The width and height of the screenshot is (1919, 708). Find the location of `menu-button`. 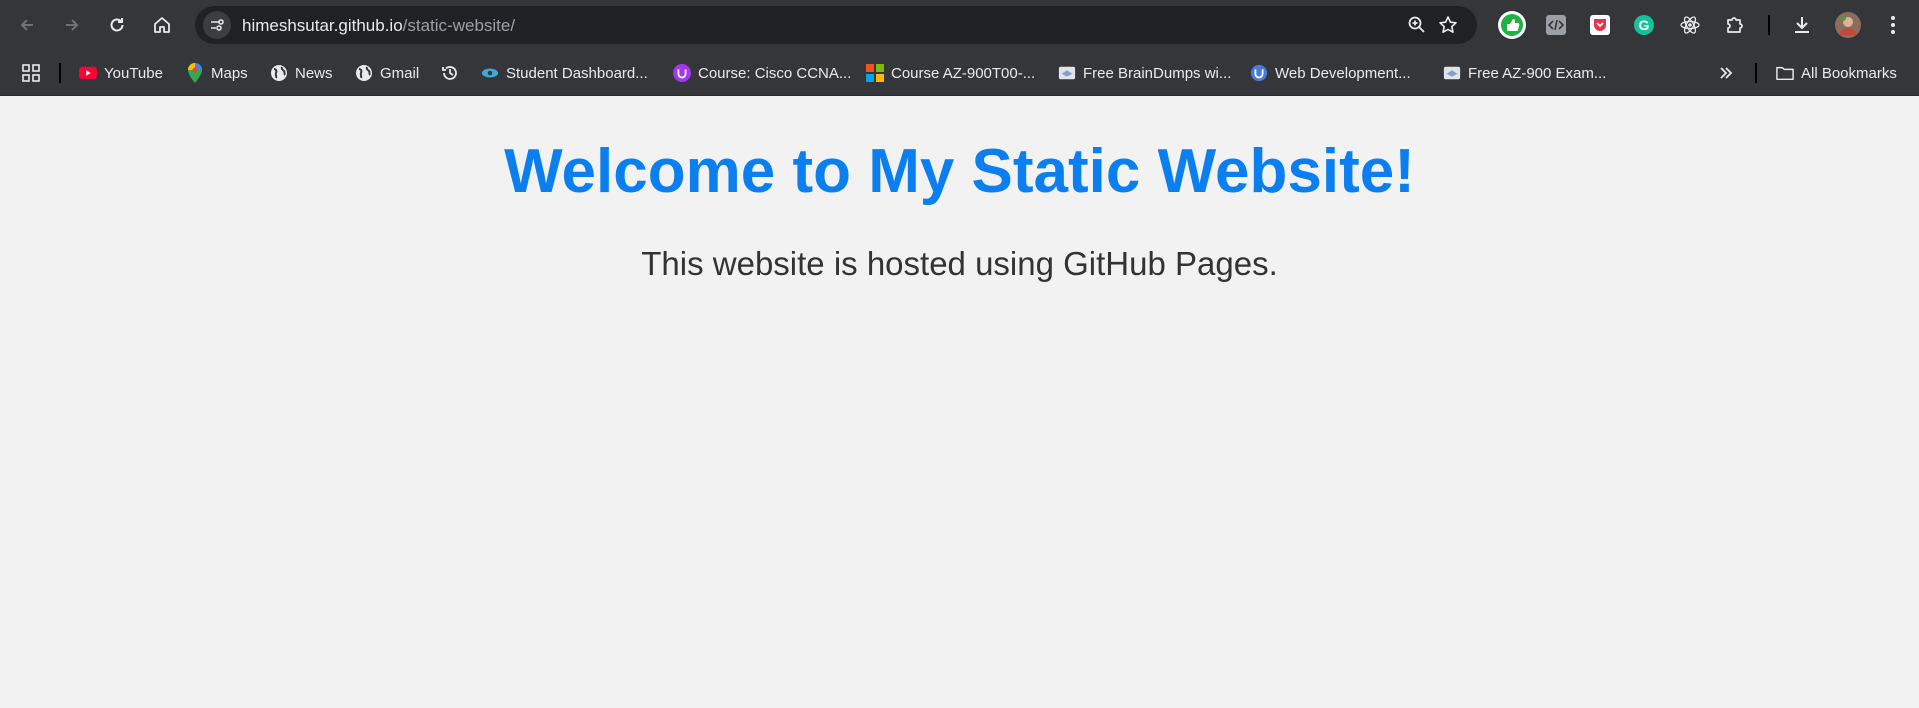

menu-button is located at coordinates (1893, 25).